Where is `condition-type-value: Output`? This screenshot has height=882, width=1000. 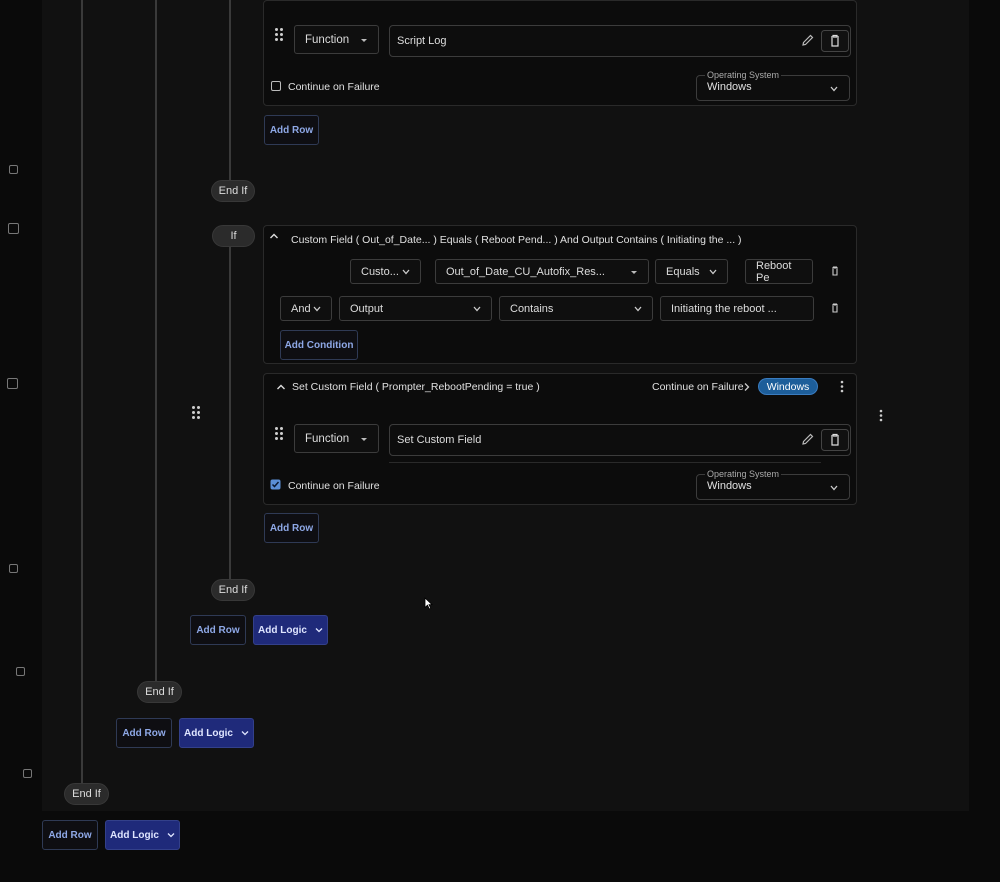
condition-type-value: Output is located at coordinates (367, 308).